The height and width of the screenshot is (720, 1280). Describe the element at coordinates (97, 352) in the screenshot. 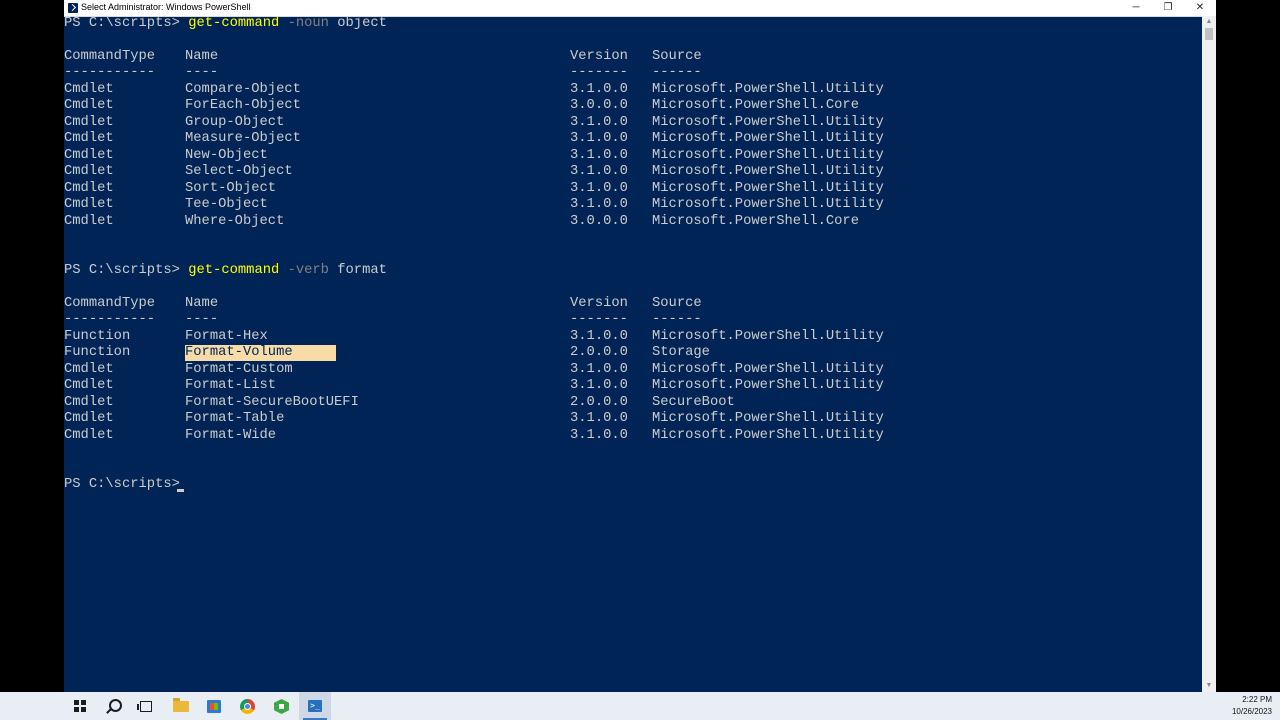

I see `cell-commandtype: Function` at that location.